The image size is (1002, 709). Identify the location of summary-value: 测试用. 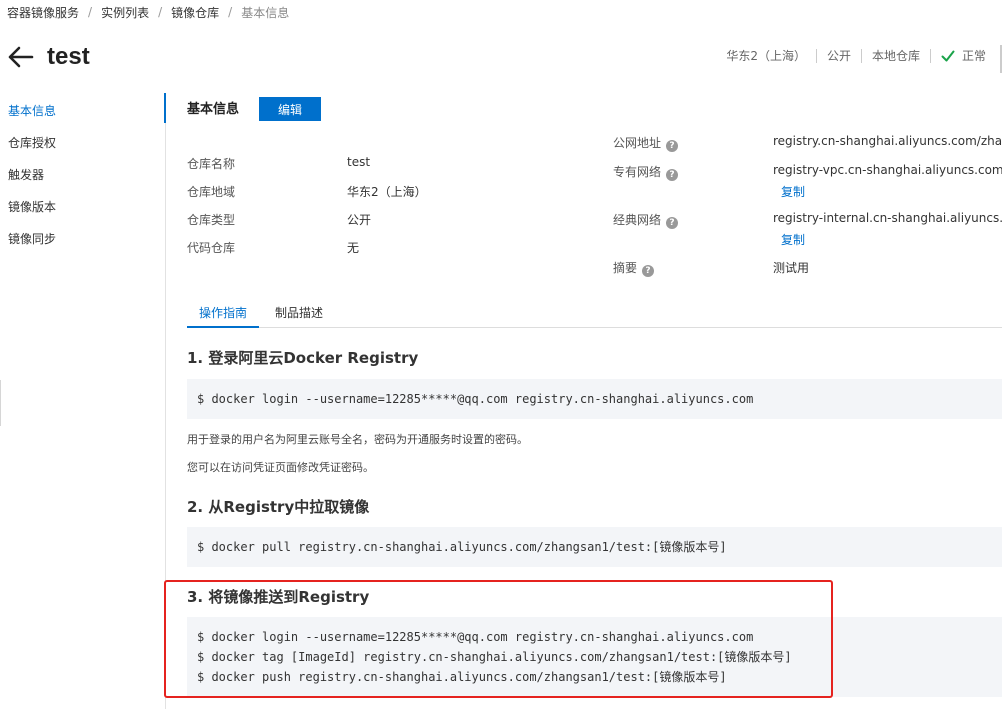
(791, 268).